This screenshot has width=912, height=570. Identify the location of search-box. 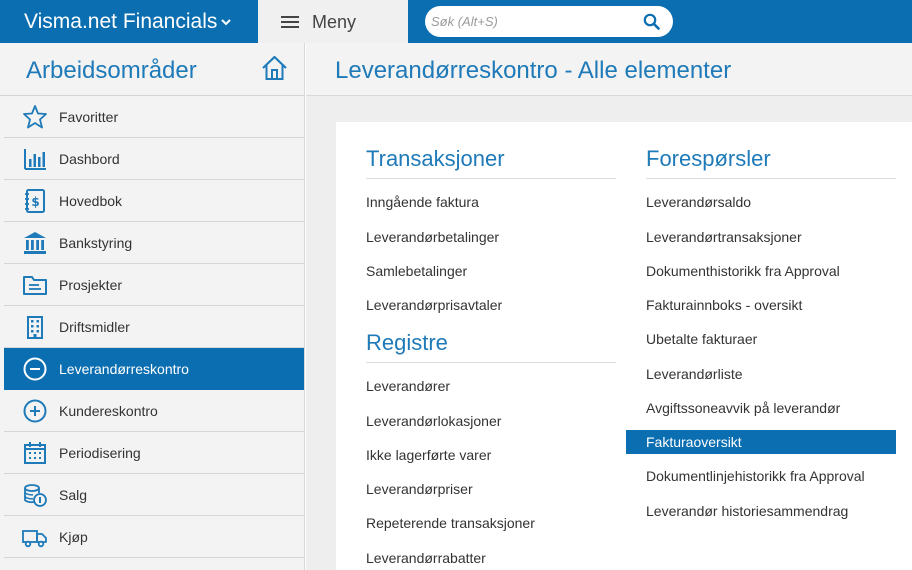
(549, 21).